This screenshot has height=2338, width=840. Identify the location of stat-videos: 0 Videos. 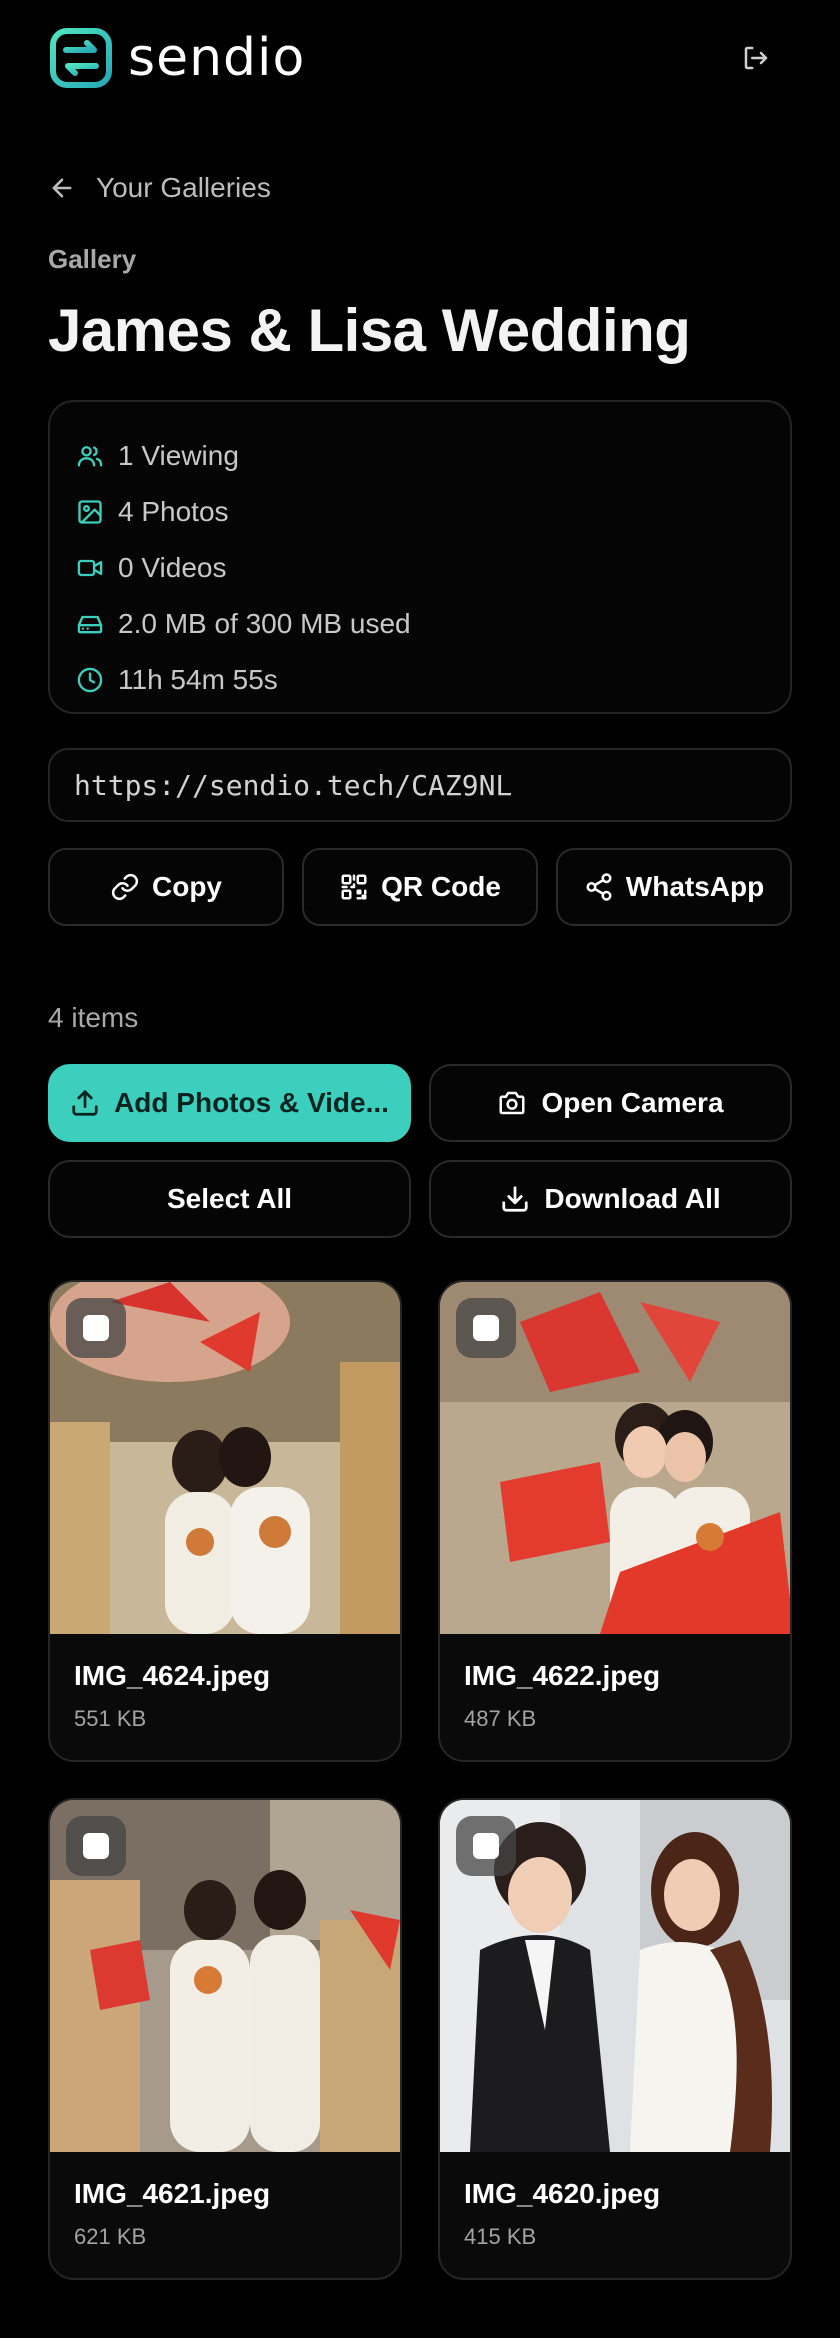
(433, 568).